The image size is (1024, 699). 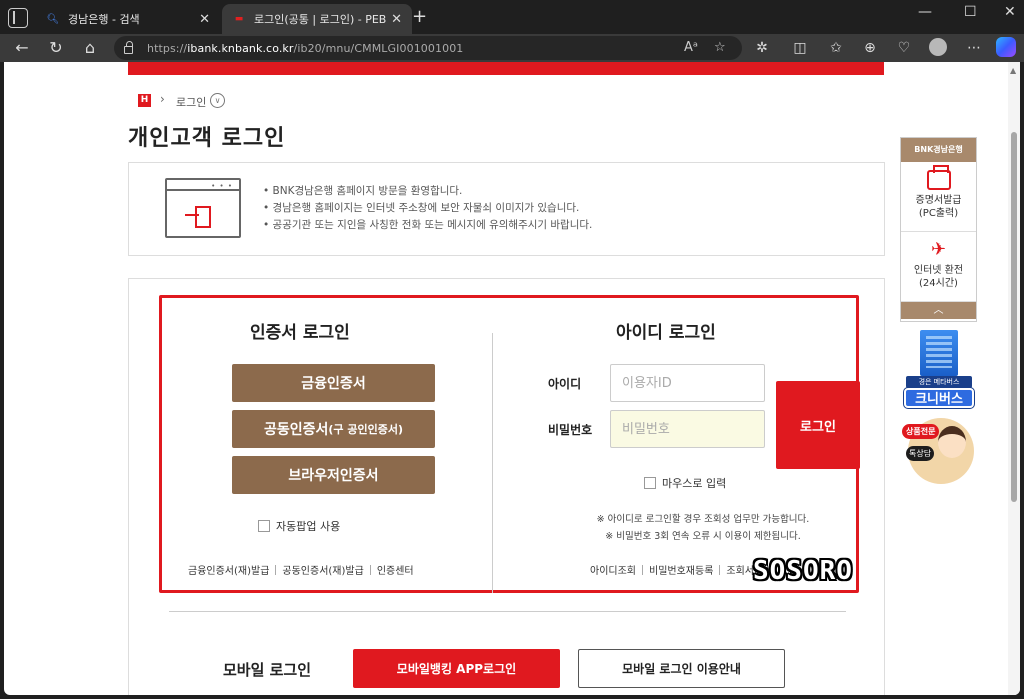 What do you see at coordinates (56, 48) in the screenshot?
I see `refresh-icon: ↻` at bounding box center [56, 48].